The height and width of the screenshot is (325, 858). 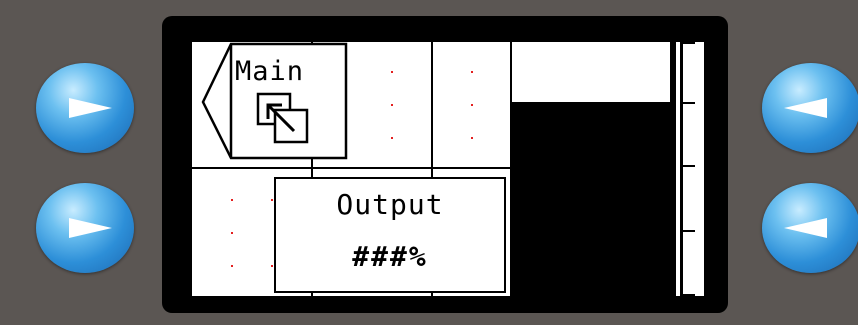 I want to click on output-title: Output, so click(x=390, y=204).